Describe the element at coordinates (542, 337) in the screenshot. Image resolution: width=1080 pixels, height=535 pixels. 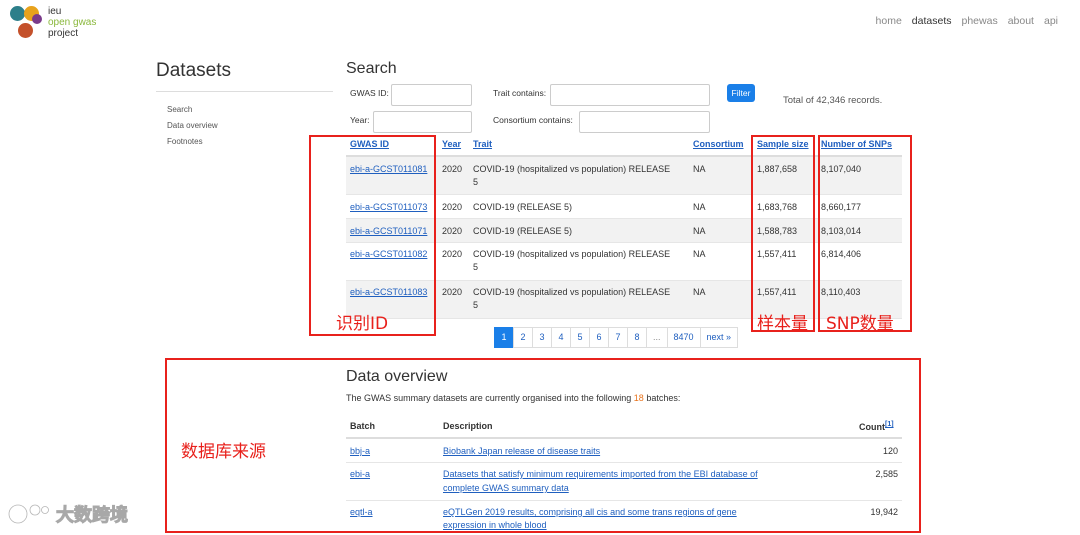
I see `page-3: 3` at that location.